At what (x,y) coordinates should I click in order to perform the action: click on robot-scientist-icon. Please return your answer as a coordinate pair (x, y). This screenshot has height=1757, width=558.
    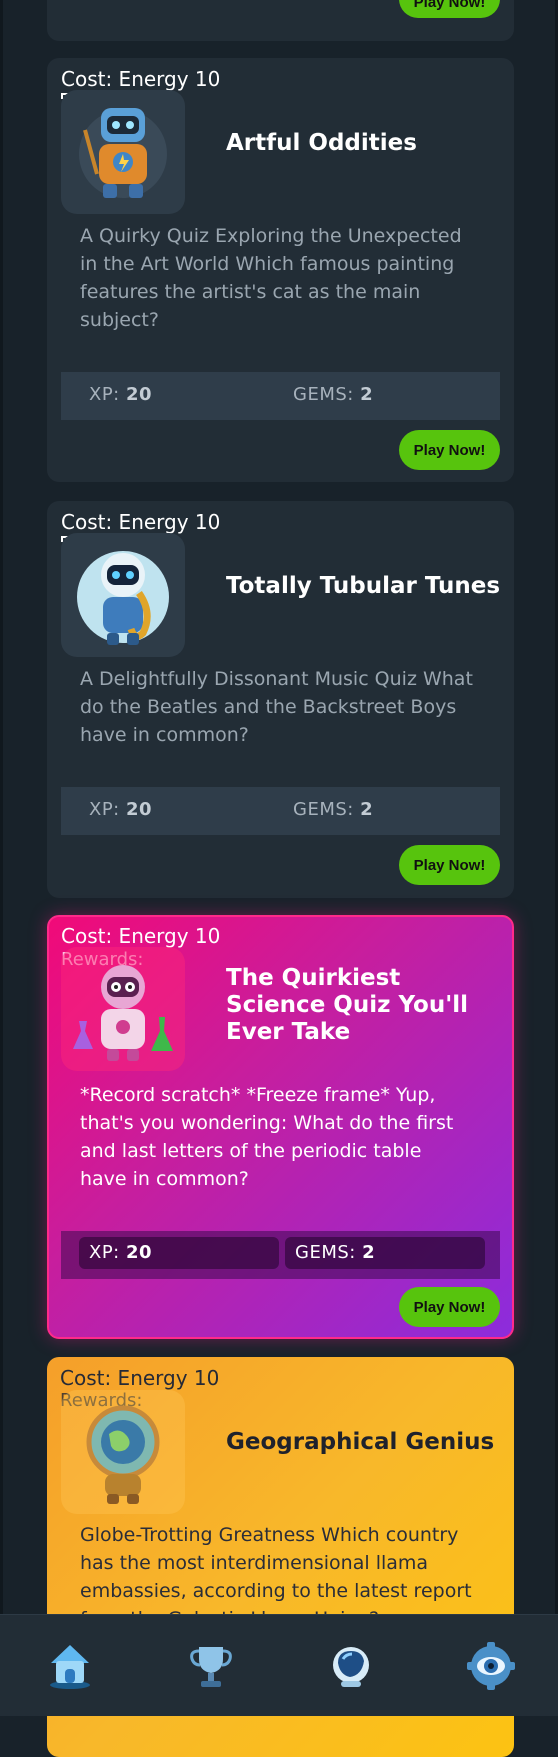
    Looking at the image, I should click on (123, 1009).